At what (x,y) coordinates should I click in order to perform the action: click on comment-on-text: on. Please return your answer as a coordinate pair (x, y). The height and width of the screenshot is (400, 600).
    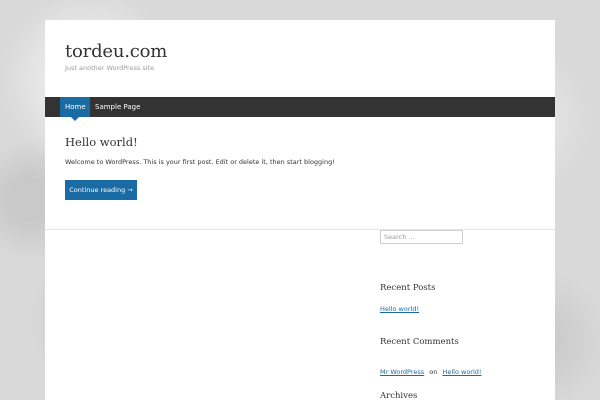
    Looking at the image, I should click on (433, 372).